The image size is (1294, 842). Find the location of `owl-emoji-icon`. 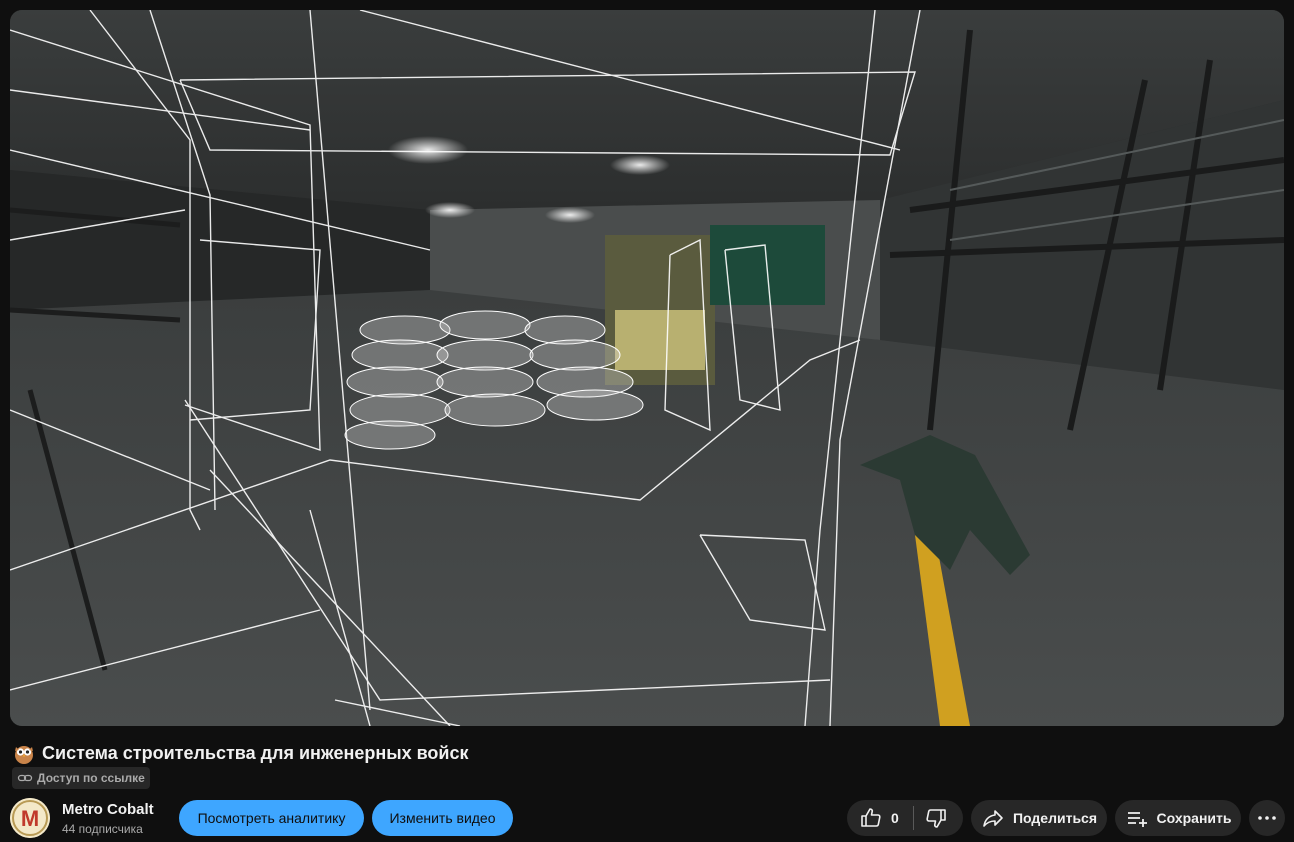

owl-emoji-icon is located at coordinates (24, 753).